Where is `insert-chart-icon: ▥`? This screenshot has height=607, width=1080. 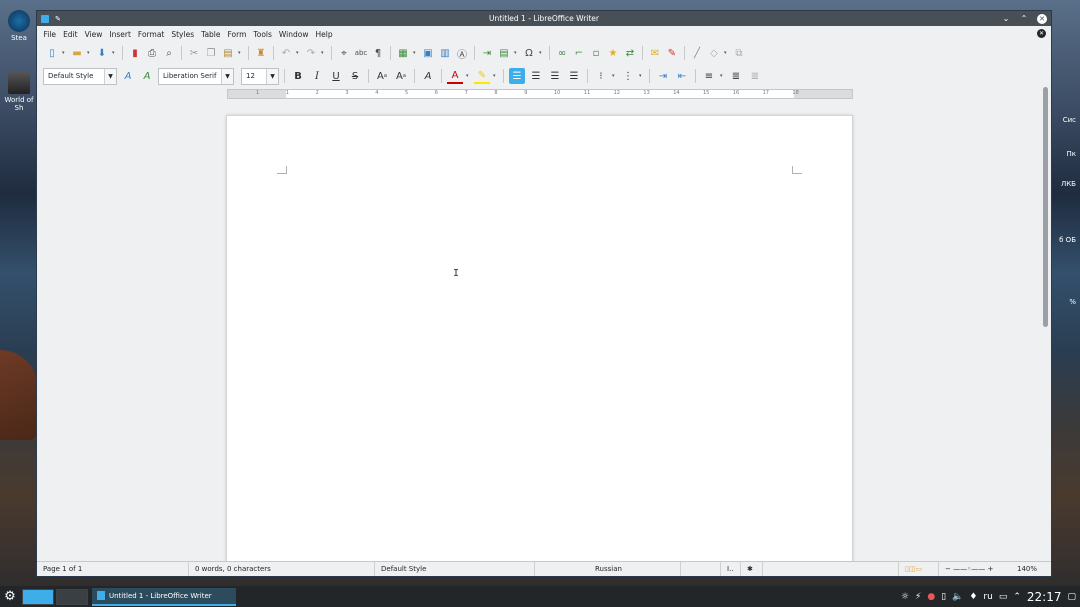 insert-chart-icon: ▥ is located at coordinates (445, 53).